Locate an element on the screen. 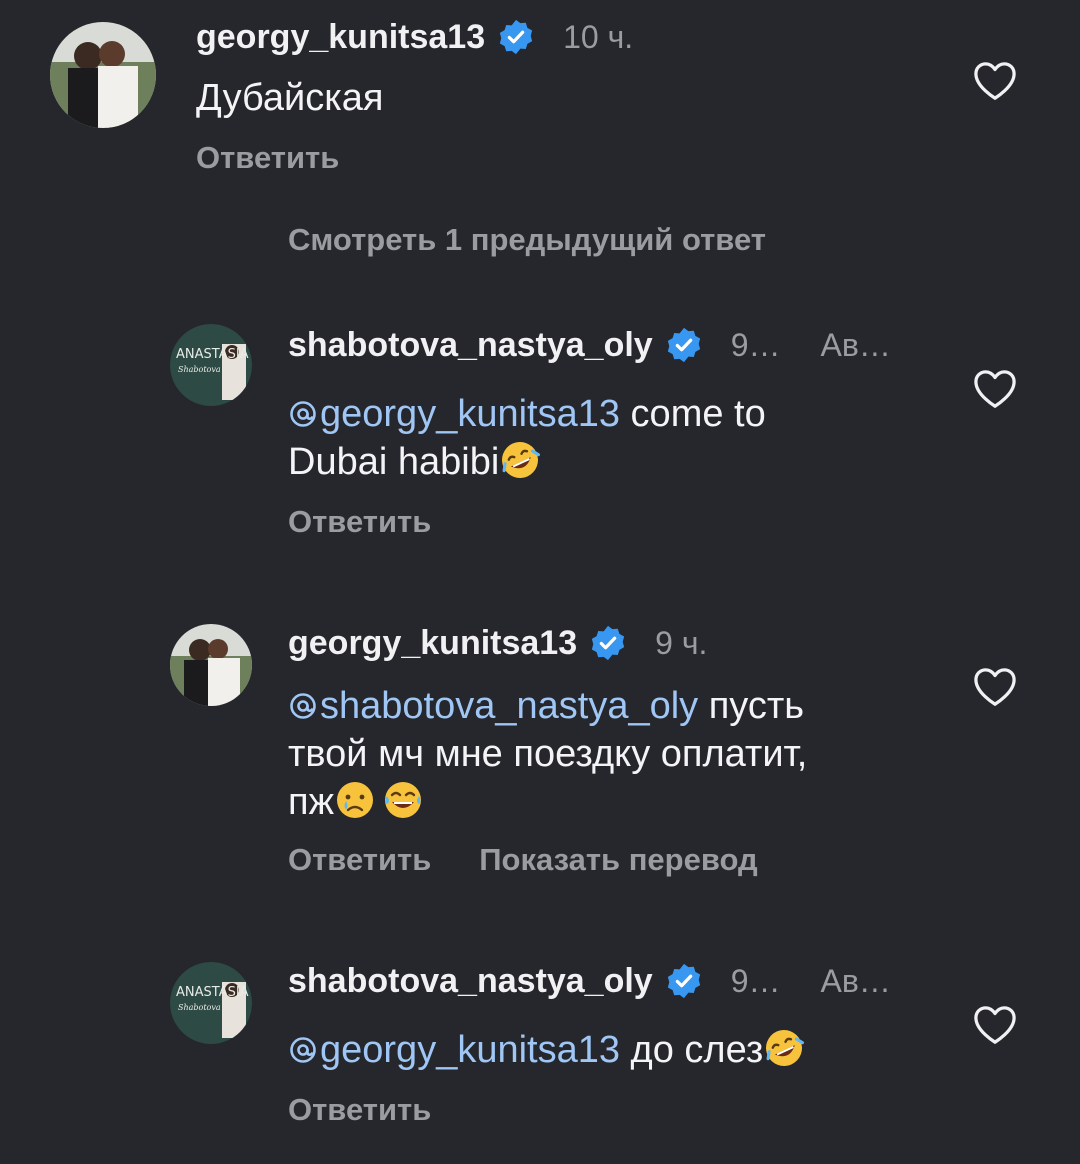  comment-text-part: твой мч мне поездку оплатит, is located at coordinates (548, 754).